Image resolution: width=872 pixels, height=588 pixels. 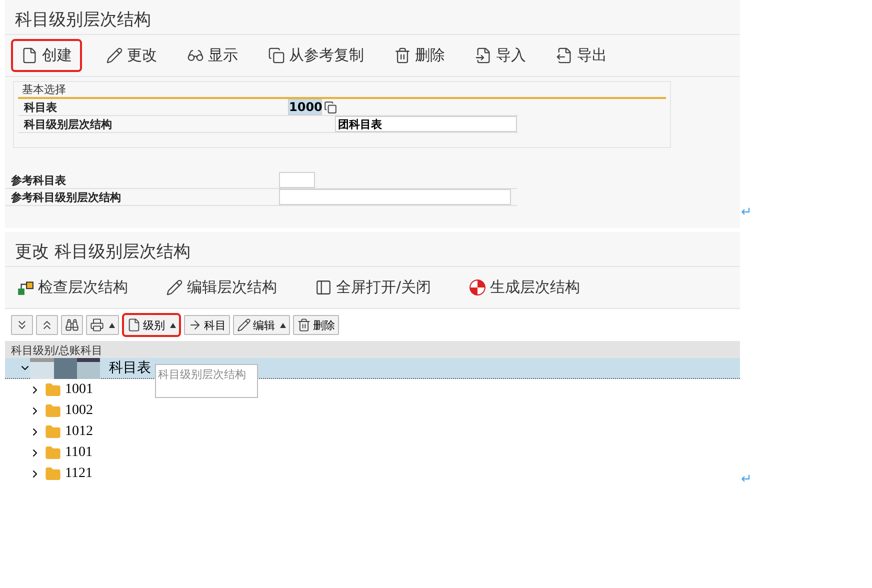 What do you see at coordinates (38, 180) in the screenshot?
I see `field-label: 参考科目表` at bounding box center [38, 180].